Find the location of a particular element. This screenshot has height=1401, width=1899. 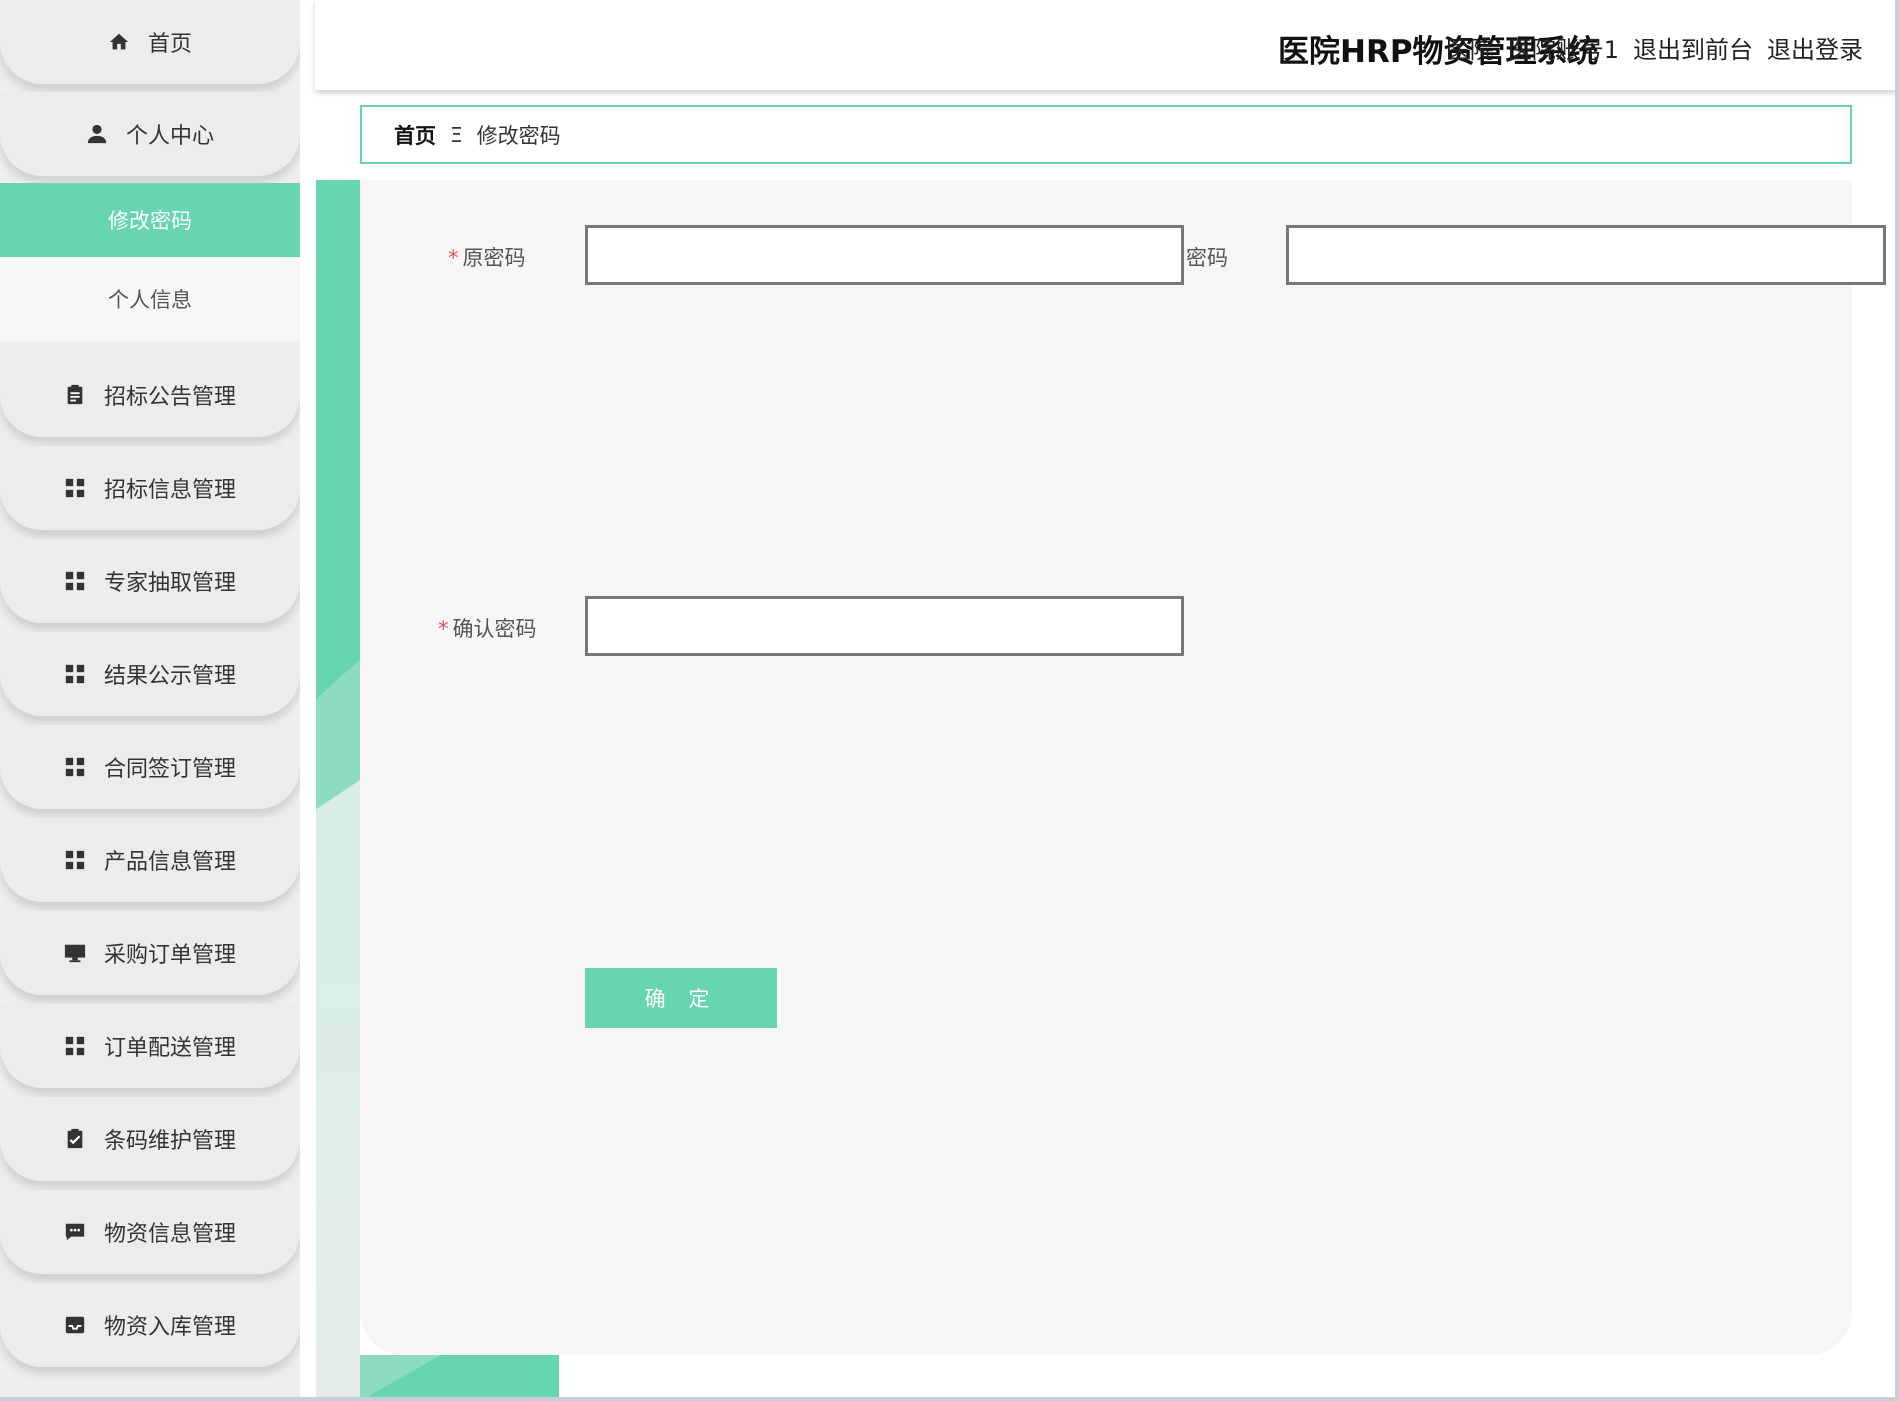

sidebar-subitem-label: 修改密码 is located at coordinates (150, 221).